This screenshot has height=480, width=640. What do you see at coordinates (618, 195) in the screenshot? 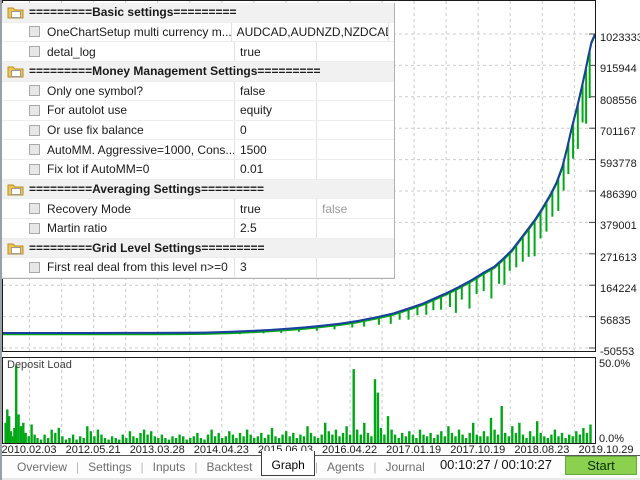
I see `y-axis-label: 486390` at bounding box center [618, 195].